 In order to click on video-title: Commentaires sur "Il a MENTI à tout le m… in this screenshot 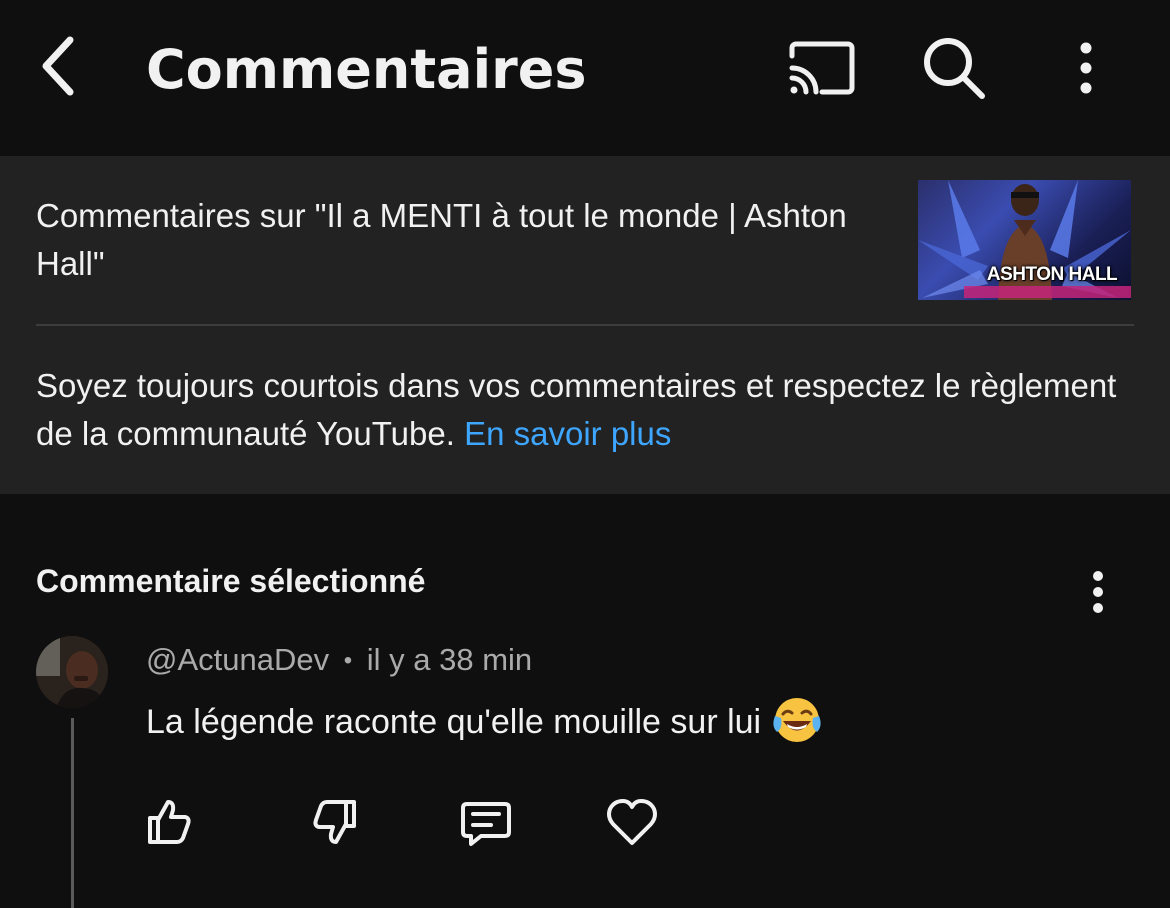, I will do `click(441, 239)`.